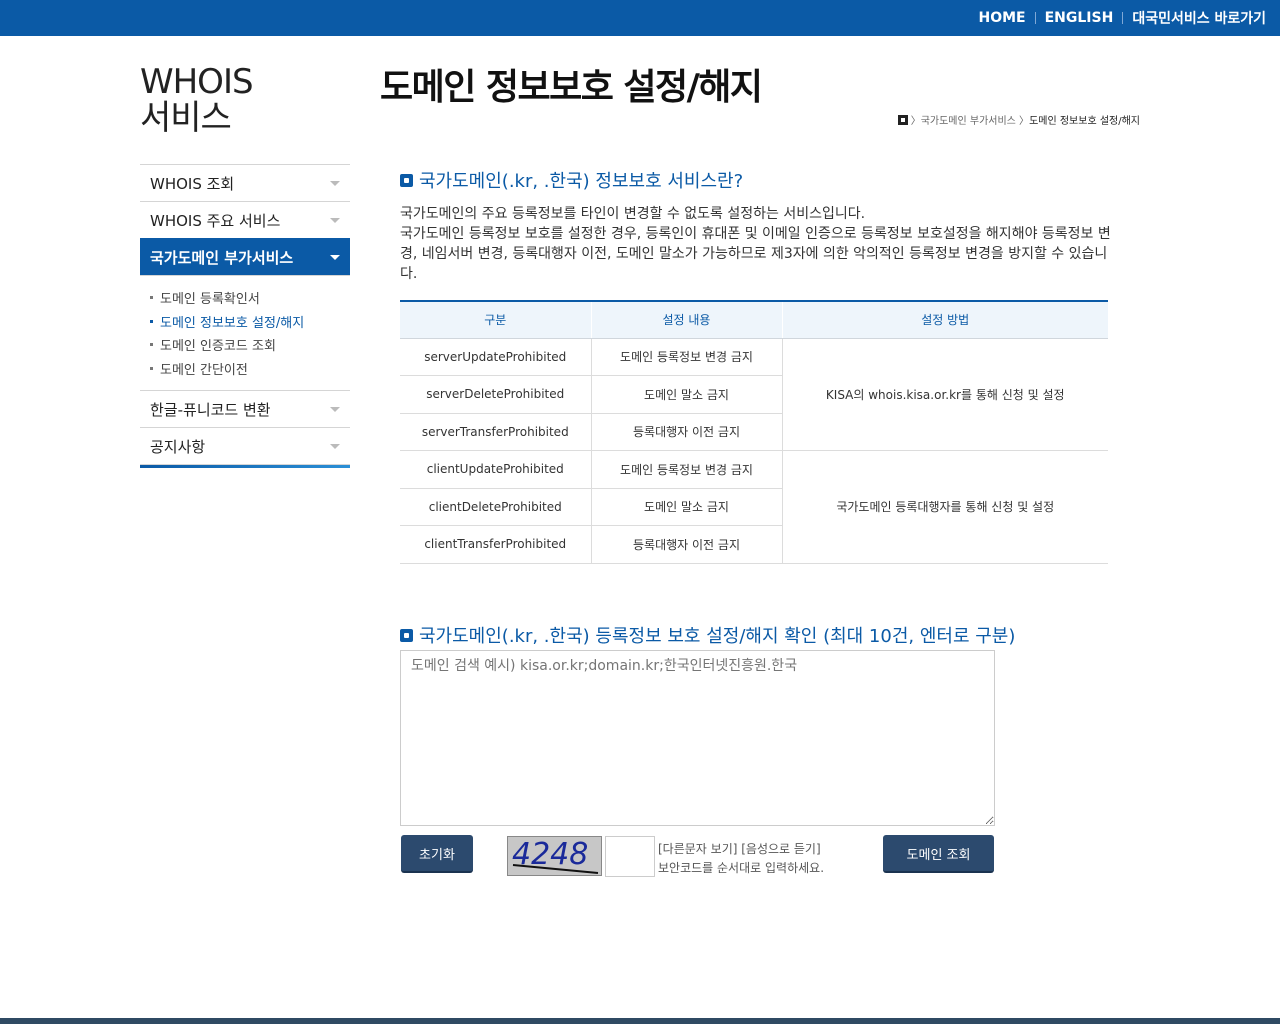 This screenshot has height=1024, width=1280. What do you see at coordinates (944, 507) in the screenshot?
I see `setting-method-client: 국가도메인 등록대행자를 통해 신청 및 설정` at bounding box center [944, 507].